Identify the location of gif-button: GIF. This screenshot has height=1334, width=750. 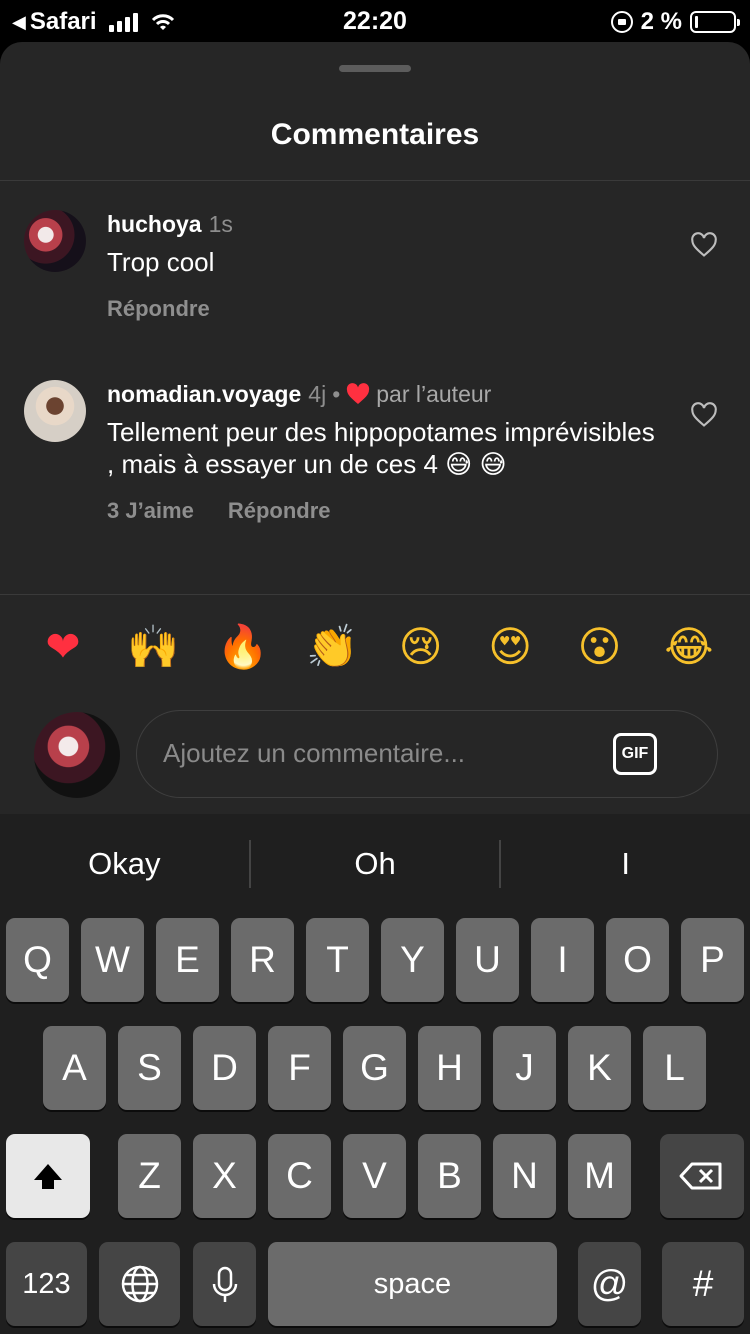
(635, 754).